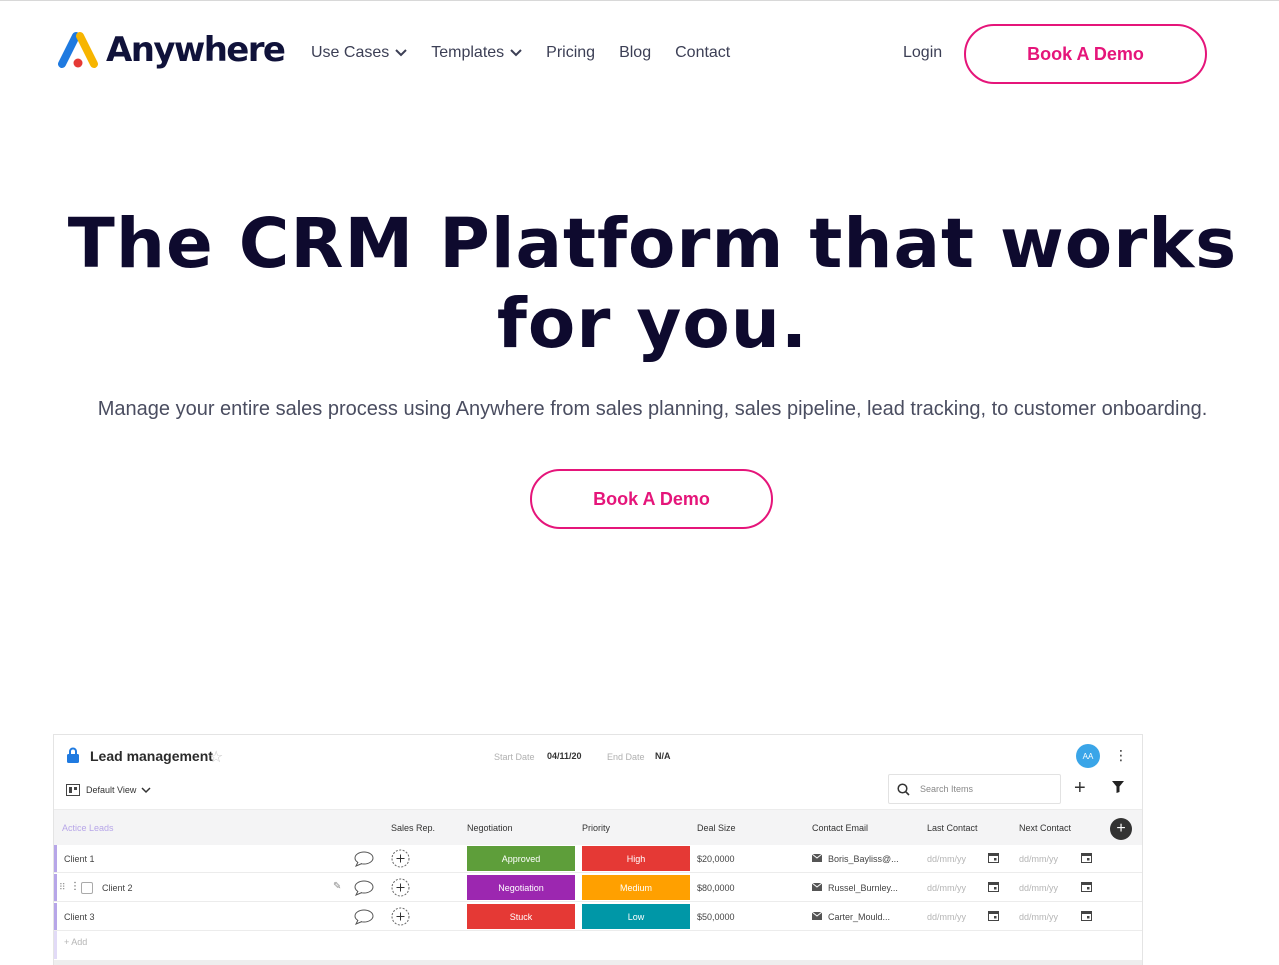 This screenshot has width=1279, height=965. What do you see at coordinates (532, 53) in the screenshot?
I see `main-menu: Use Cases Templates Pricing Blog Contact` at bounding box center [532, 53].